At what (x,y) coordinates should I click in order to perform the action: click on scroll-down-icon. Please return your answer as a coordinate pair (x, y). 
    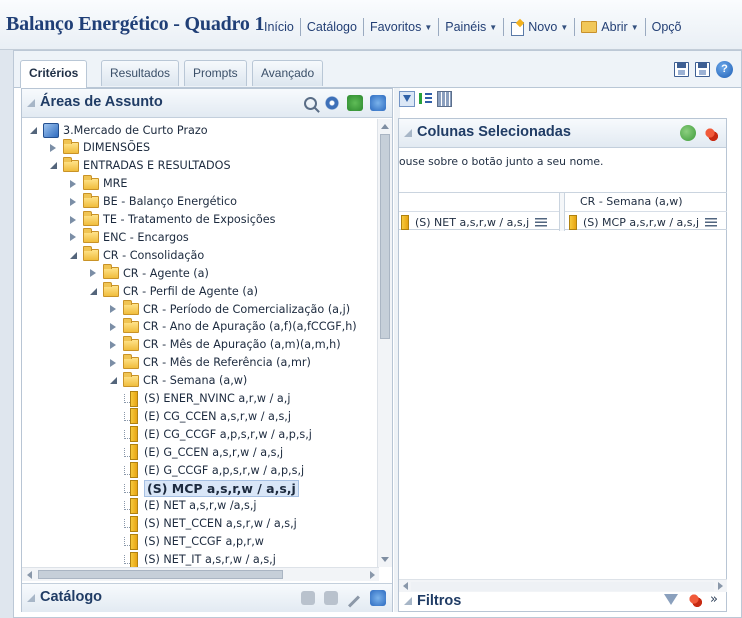
    Looking at the image, I should click on (385, 559).